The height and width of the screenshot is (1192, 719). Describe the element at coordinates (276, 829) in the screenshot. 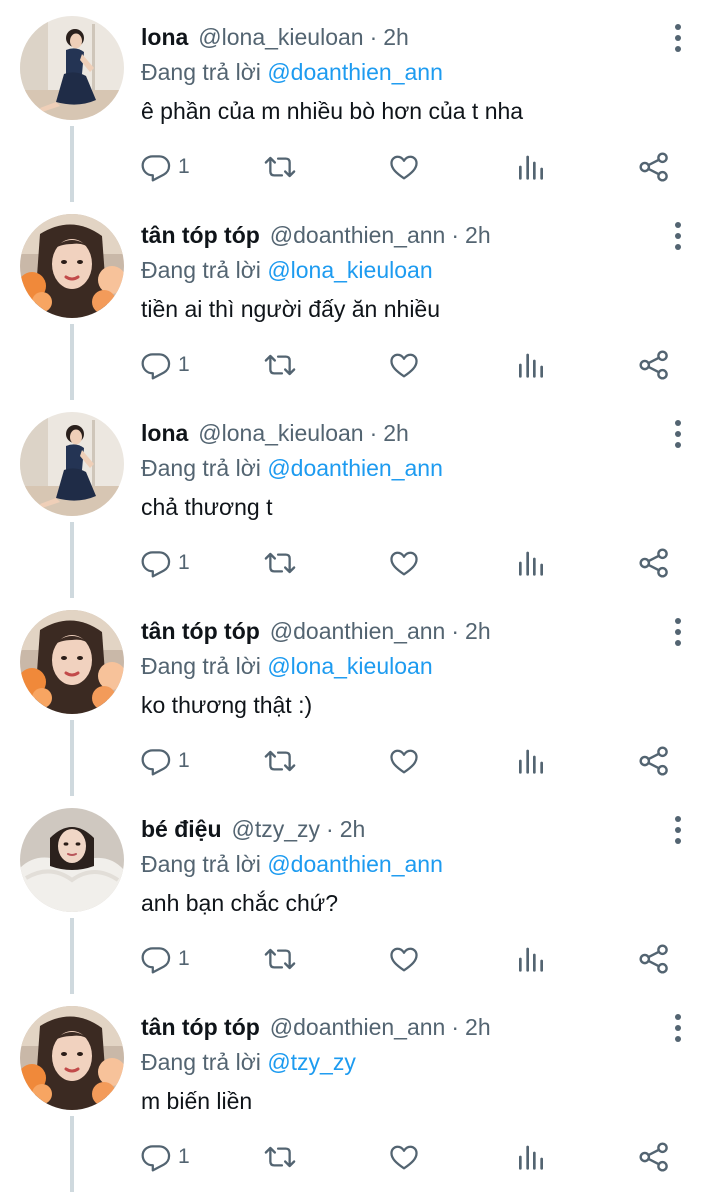

I see `user-handle: @tzy_zy` at that location.